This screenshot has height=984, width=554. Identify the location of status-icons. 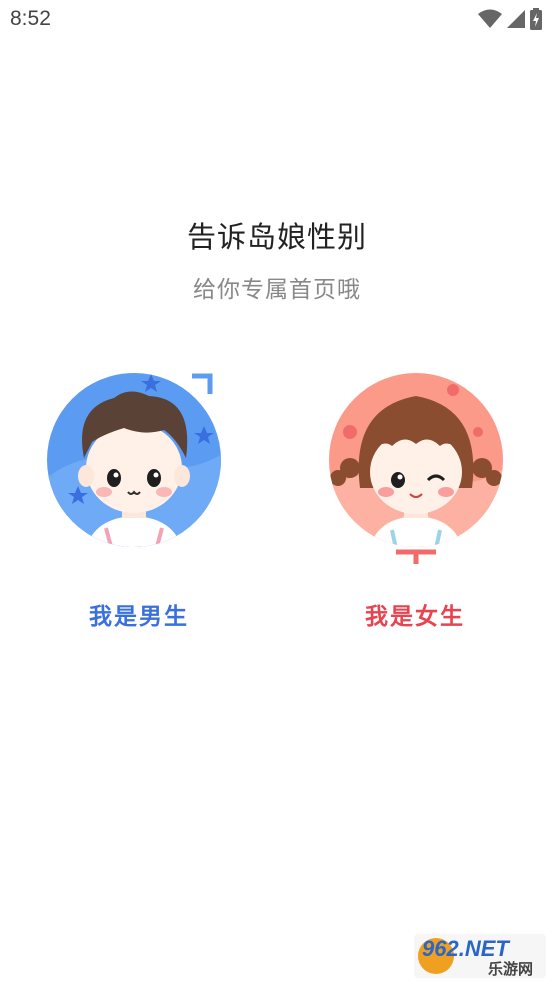
(510, 19).